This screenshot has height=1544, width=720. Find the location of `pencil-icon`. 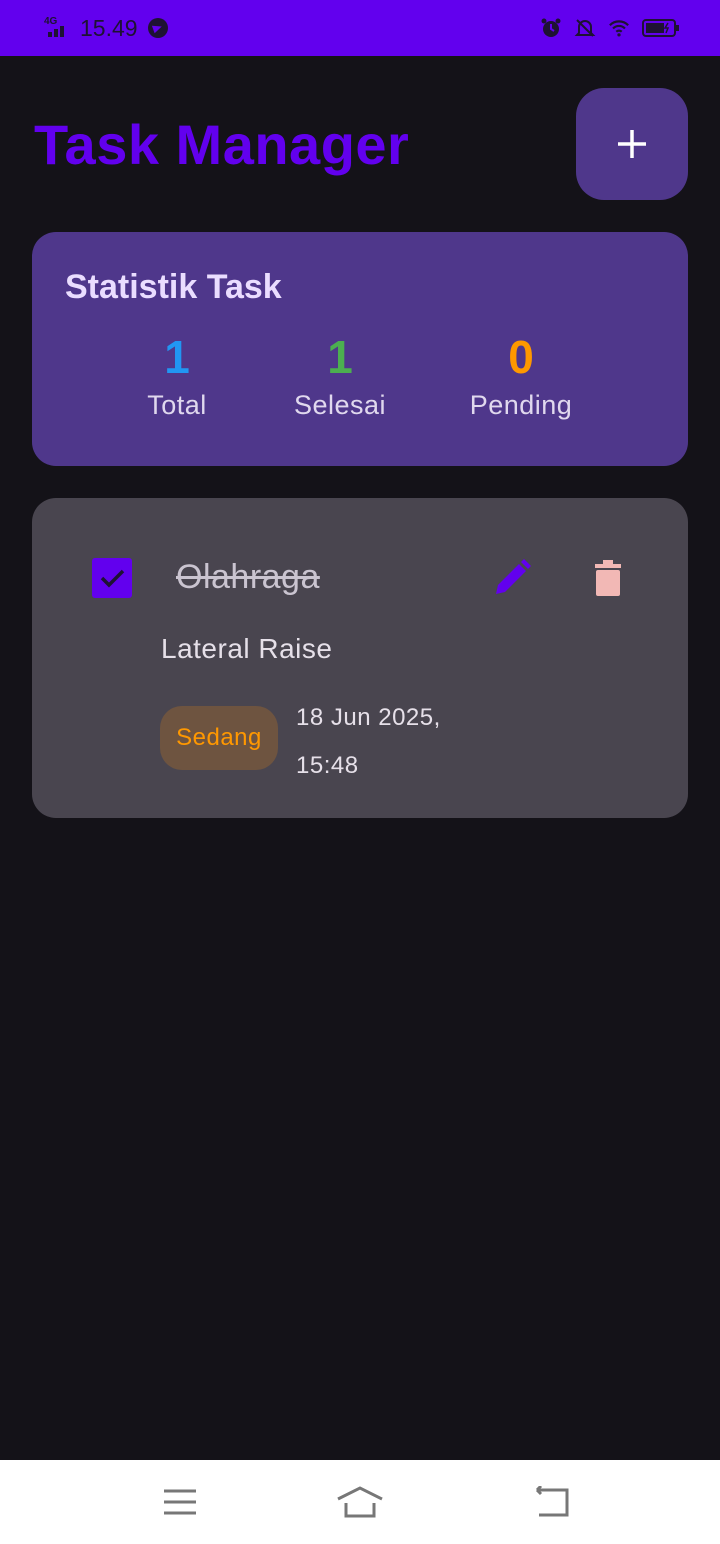

pencil-icon is located at coordinates (513, 576).